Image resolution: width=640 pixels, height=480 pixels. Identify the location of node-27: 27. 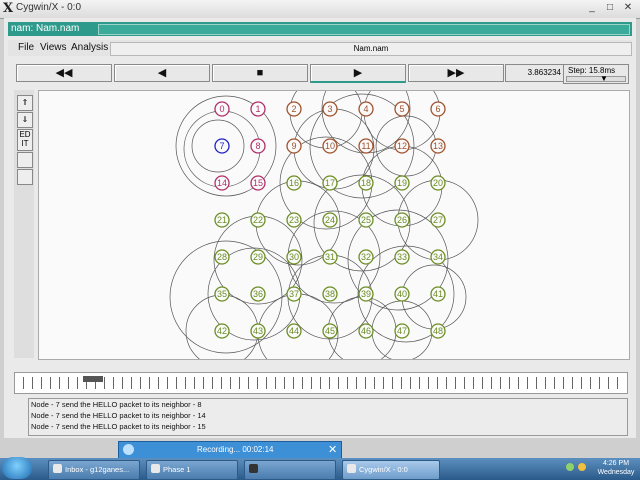
(438, 220).